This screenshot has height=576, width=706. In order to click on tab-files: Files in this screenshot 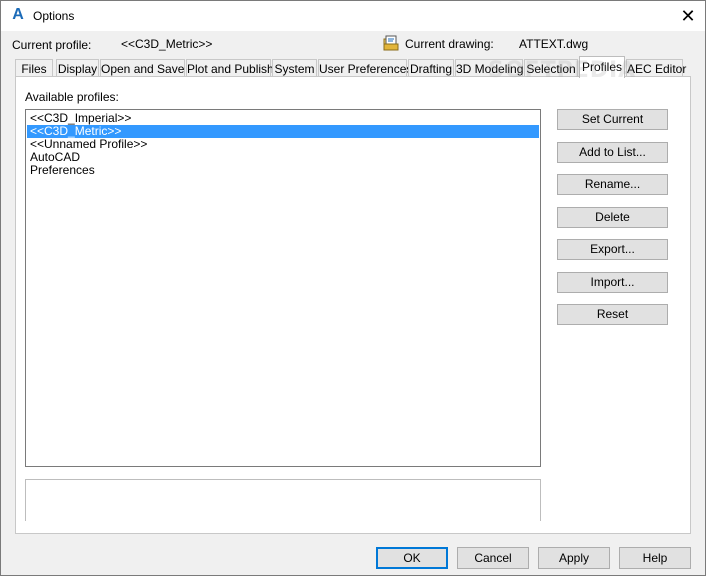, I will do `click(34, 68)`.